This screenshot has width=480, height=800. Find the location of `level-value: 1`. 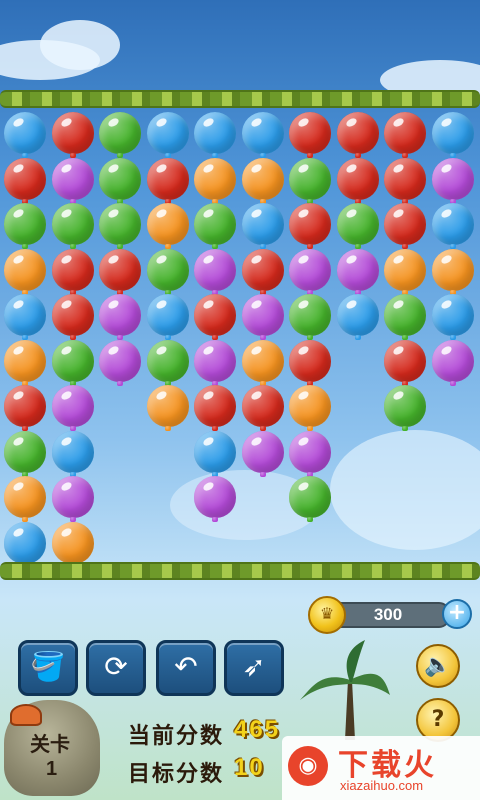

level-value: 1 is located at coordinates (52, 769).